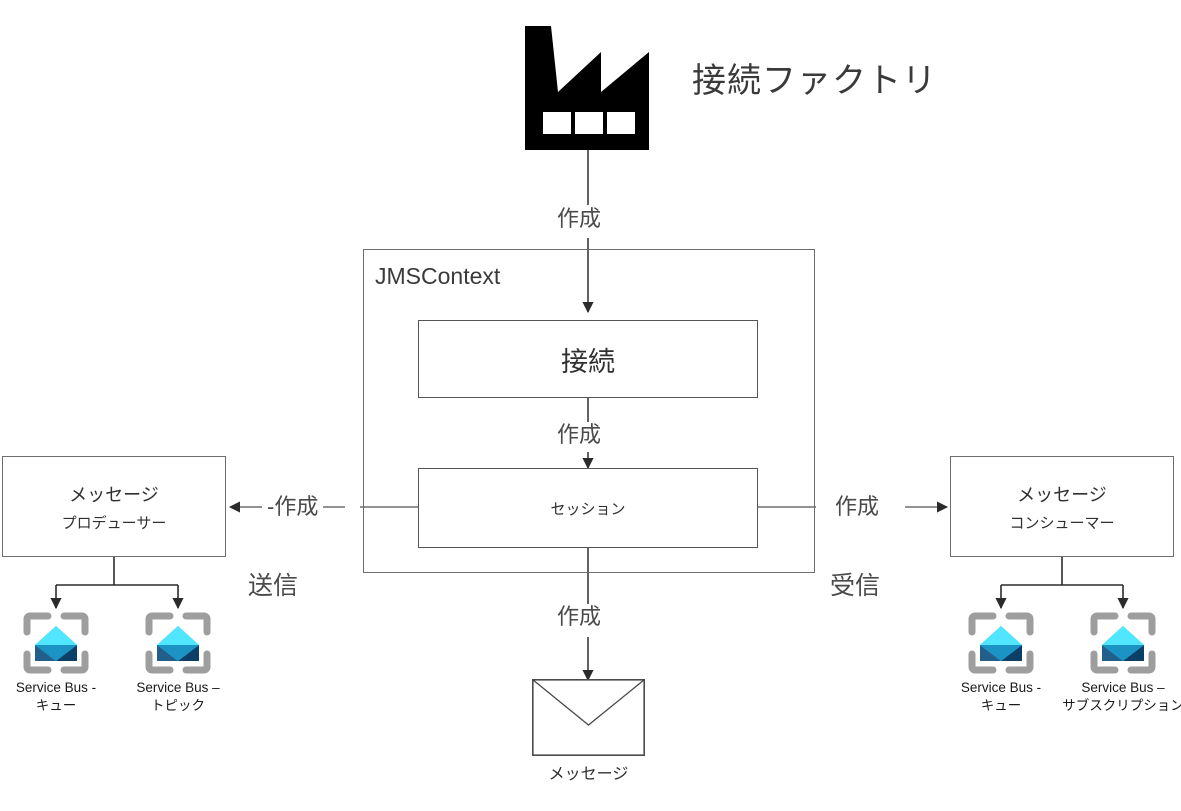  Describe the element at coordinates (1062, 494) in the screenshot. I see `message-consumer-title: メッセージ` at that location.